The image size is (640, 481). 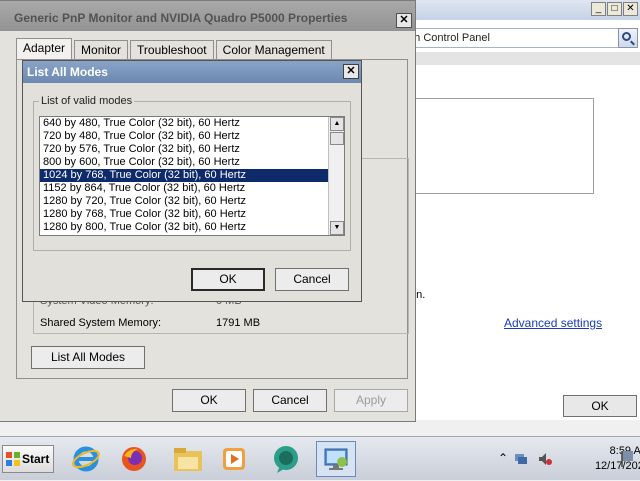 What do you see at coordinates (351, 71) in the screenshot?
I see `modes-close-button: ✕` at bounding box center [351, 71].